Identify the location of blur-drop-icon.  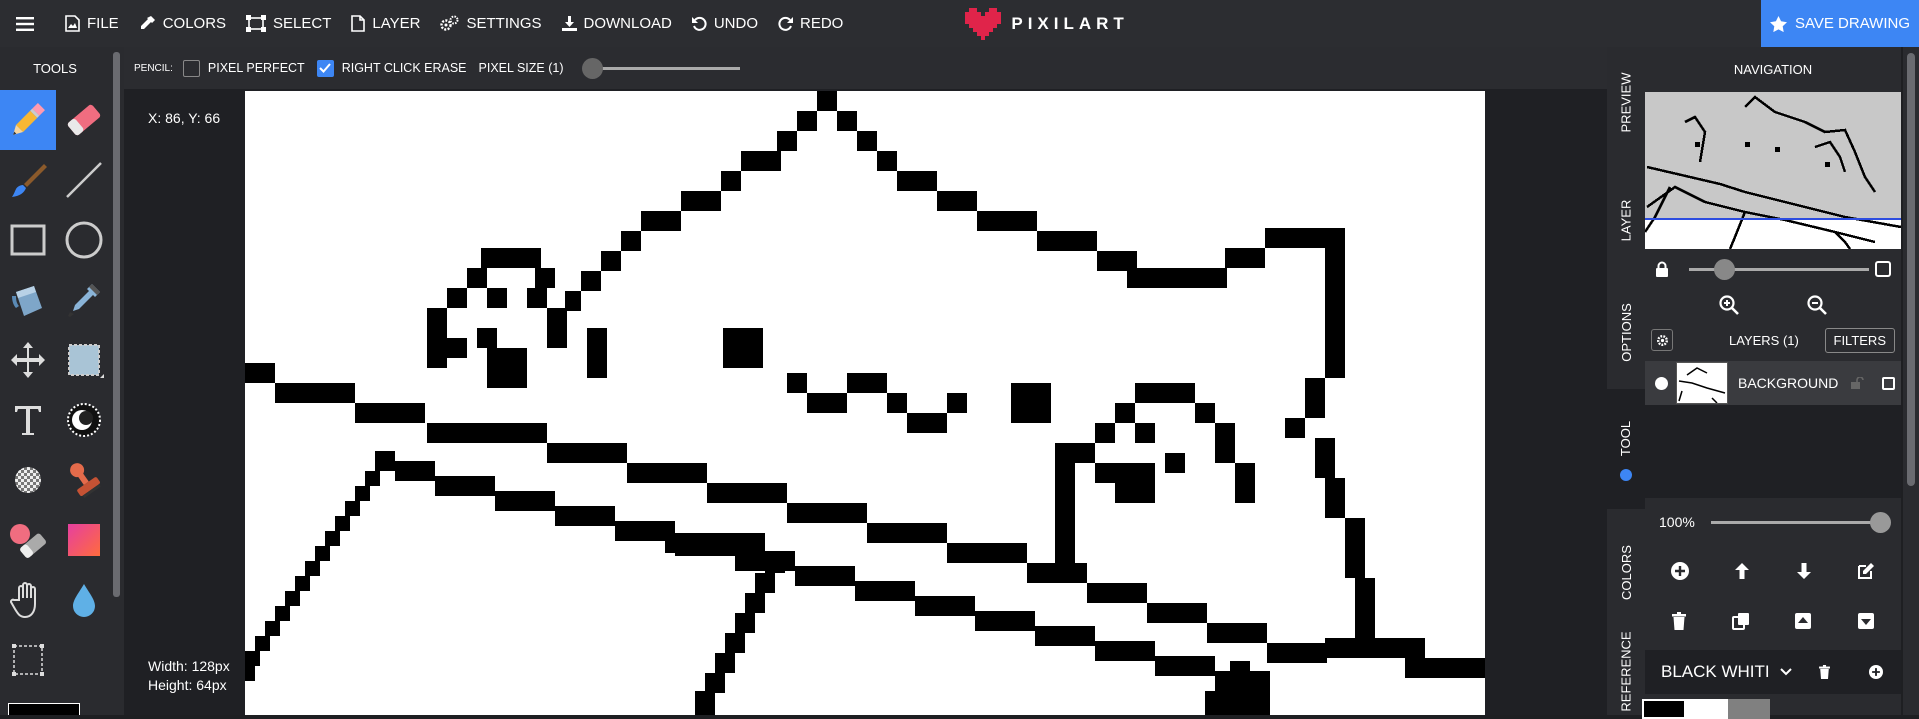
(84, 600).